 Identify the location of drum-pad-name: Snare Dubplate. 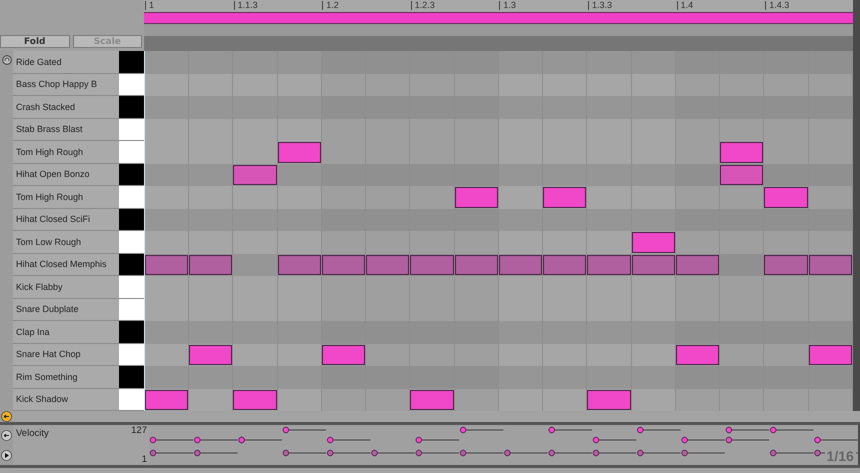
(66, 309).